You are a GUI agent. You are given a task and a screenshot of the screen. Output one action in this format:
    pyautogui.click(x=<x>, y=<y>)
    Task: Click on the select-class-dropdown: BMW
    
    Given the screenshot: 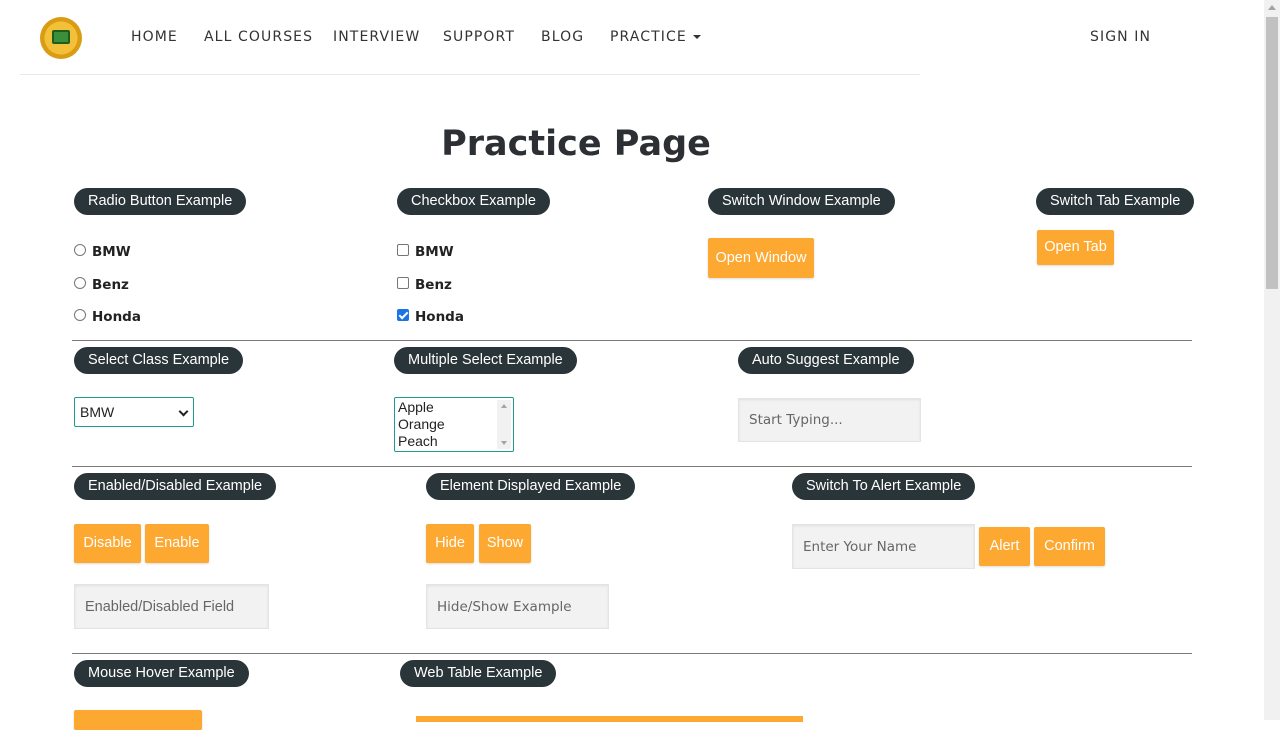 What is the action you would take?
    pyautogui.click(x=134, y=412)
    